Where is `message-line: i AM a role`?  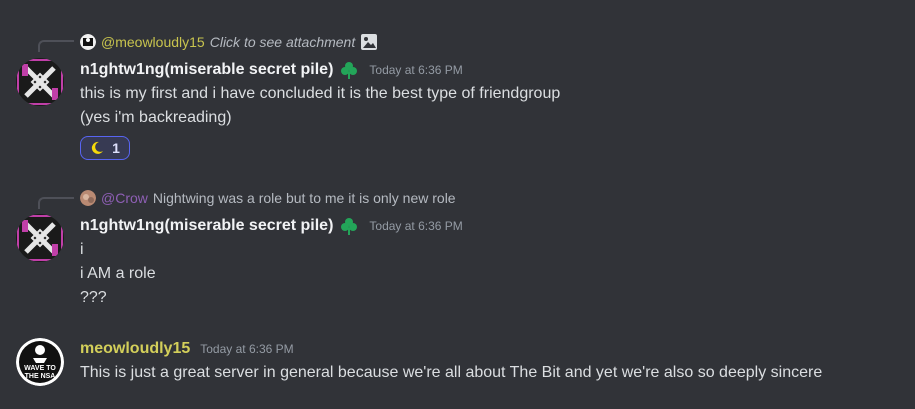 message-line: i AM a role is located at coordinates (118, 273).